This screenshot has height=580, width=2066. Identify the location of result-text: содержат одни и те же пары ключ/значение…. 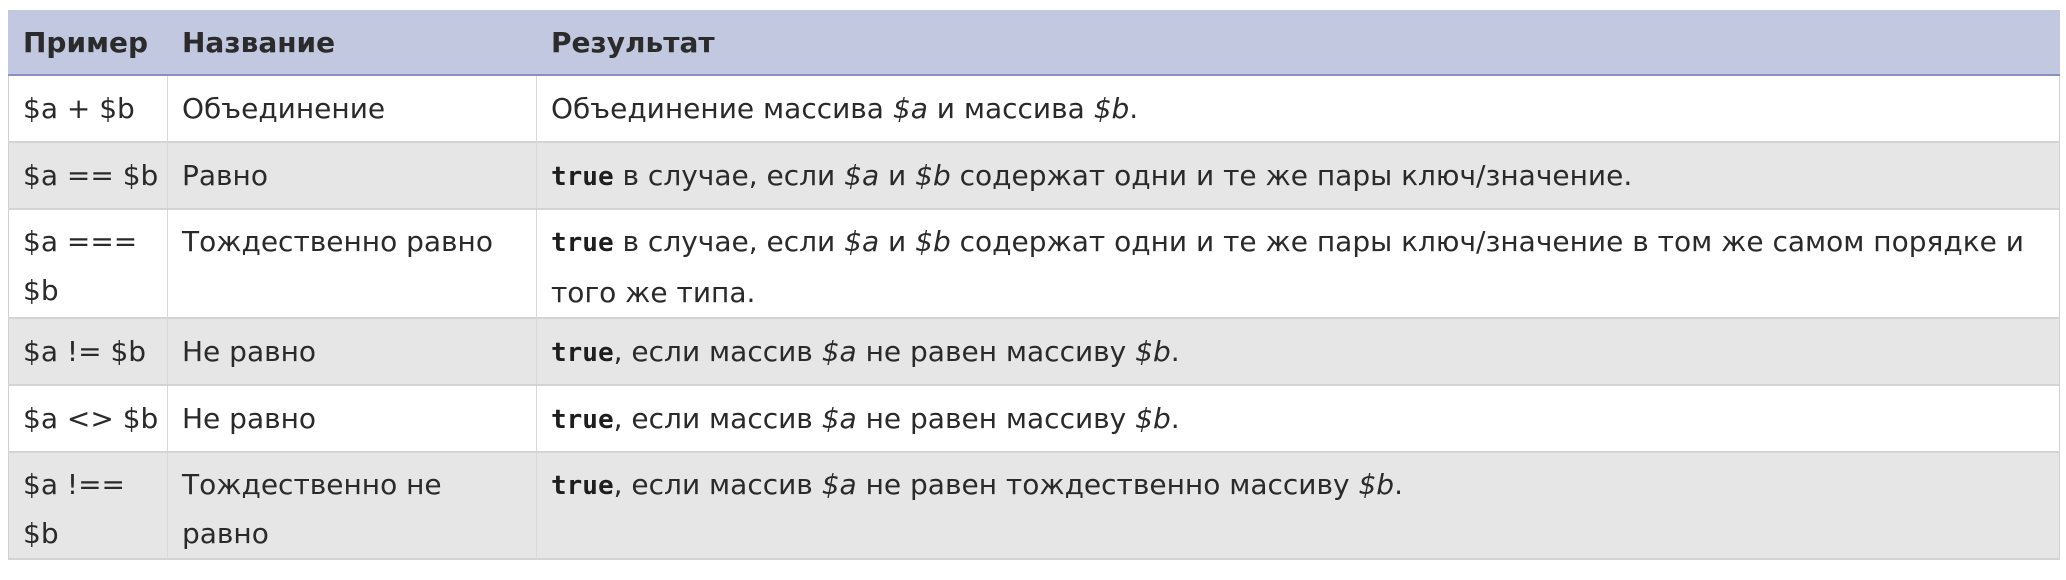
(1291, 175).